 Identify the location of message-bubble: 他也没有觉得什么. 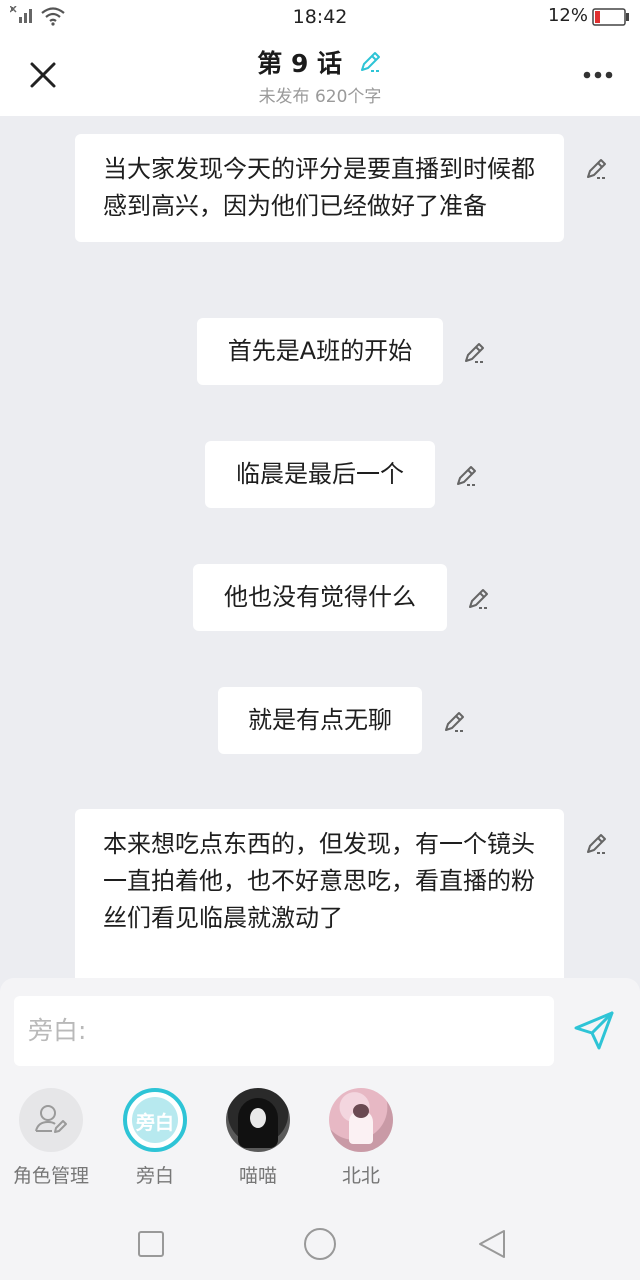
(320, 597).